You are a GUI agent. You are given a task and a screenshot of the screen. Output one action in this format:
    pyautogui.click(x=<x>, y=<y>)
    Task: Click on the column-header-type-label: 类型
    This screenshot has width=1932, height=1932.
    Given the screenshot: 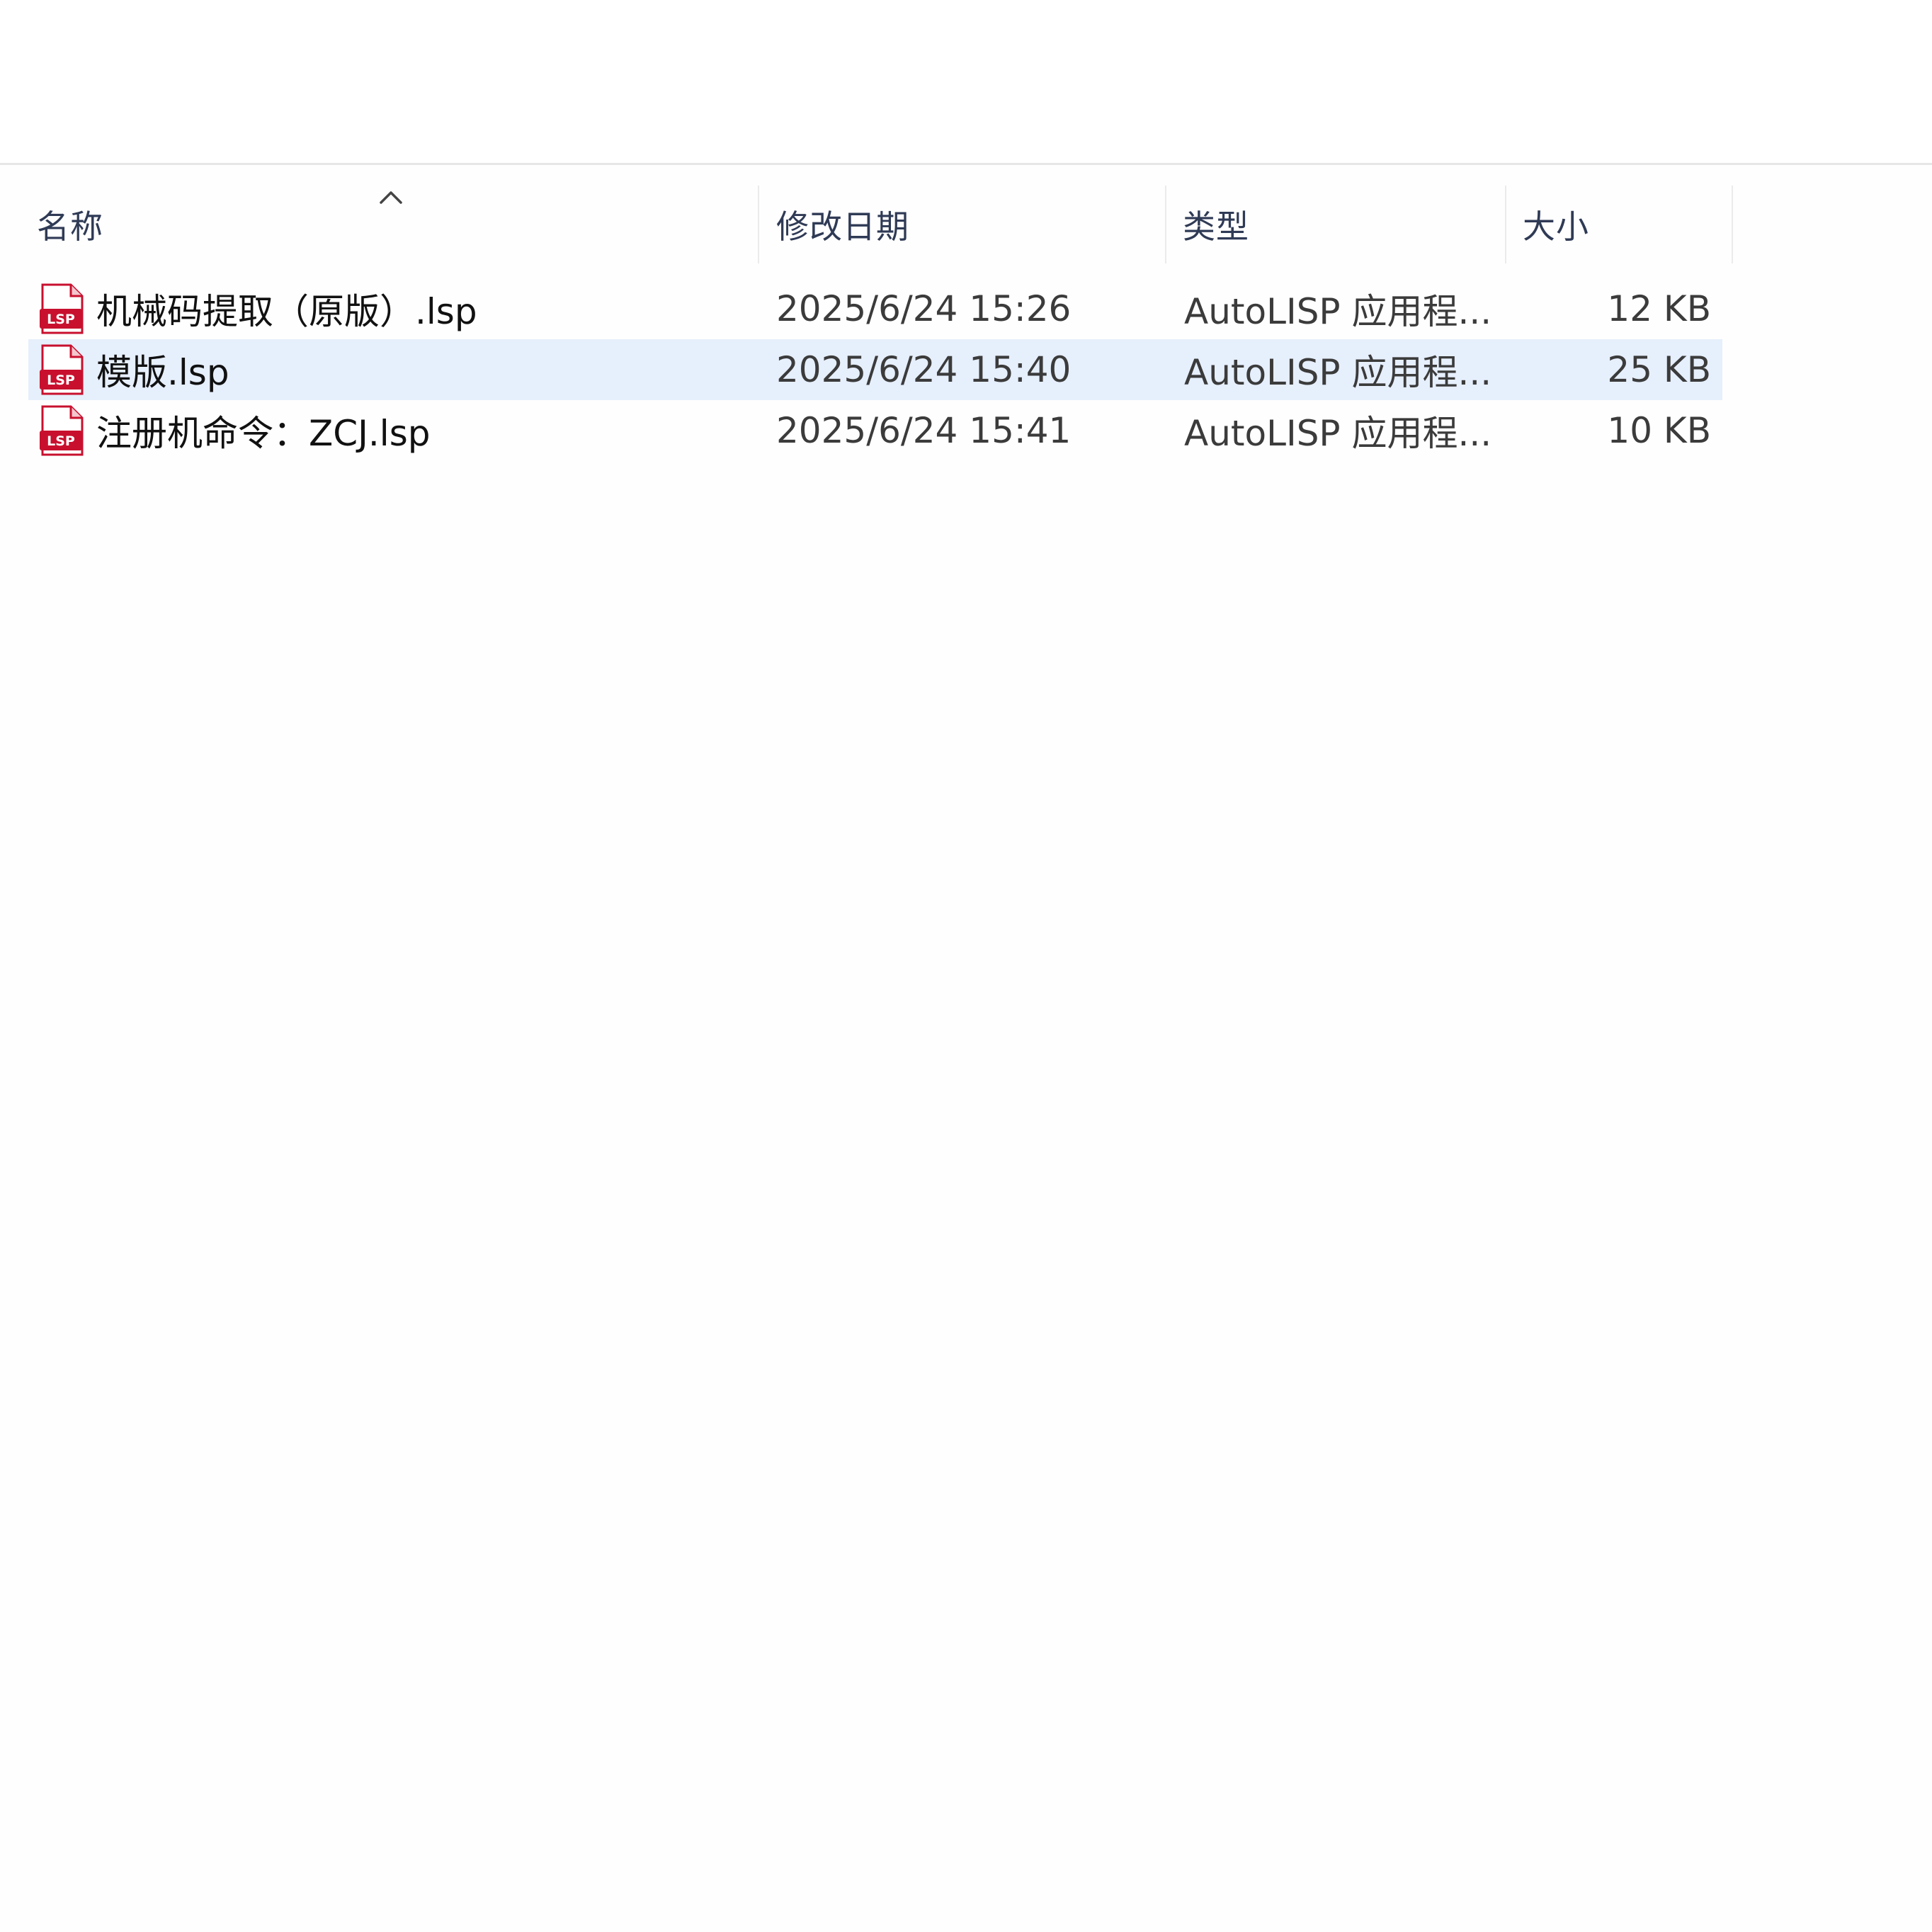 What is the action you would take?
    pyautogui.click(x=1216, y=227)
    